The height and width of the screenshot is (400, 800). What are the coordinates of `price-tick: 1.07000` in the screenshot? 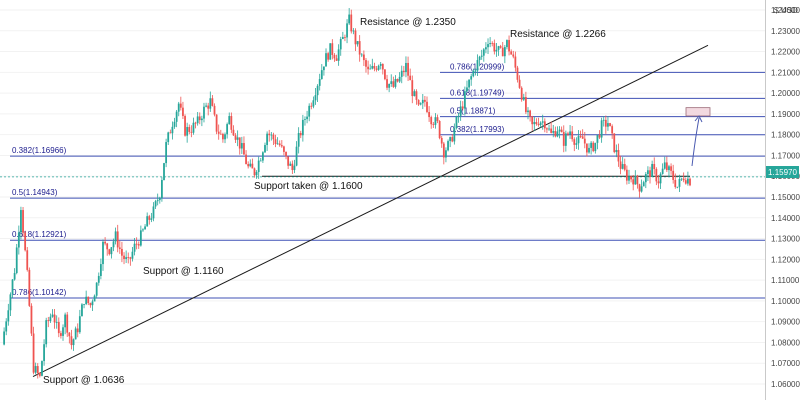 It's located at (785, 363).